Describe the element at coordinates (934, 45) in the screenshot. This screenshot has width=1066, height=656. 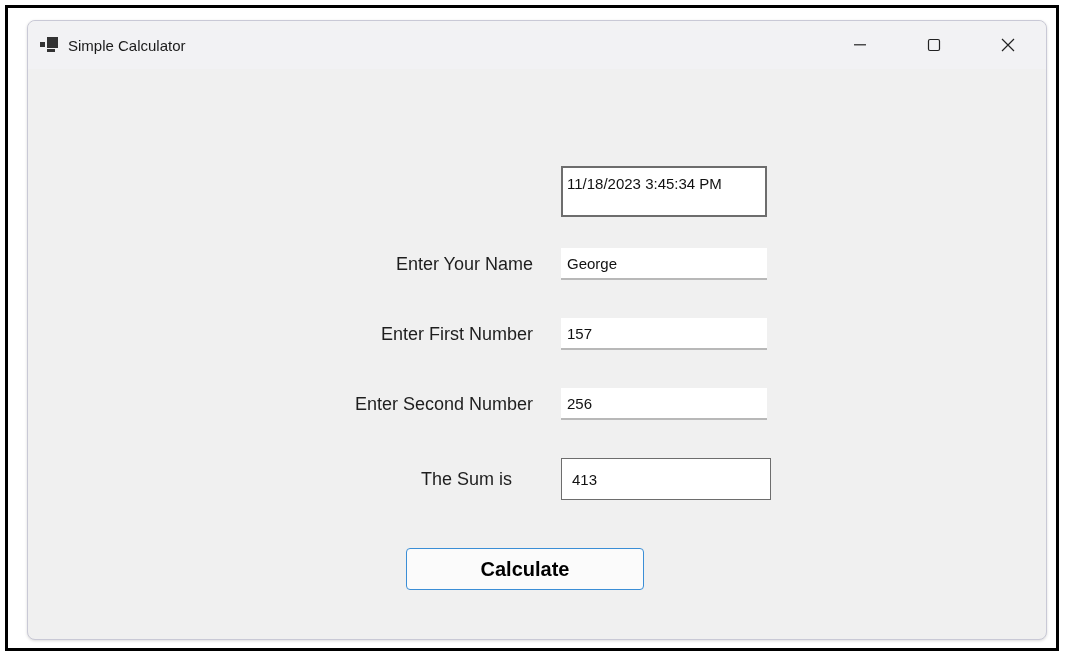
I see `maximize-icon` at that location.